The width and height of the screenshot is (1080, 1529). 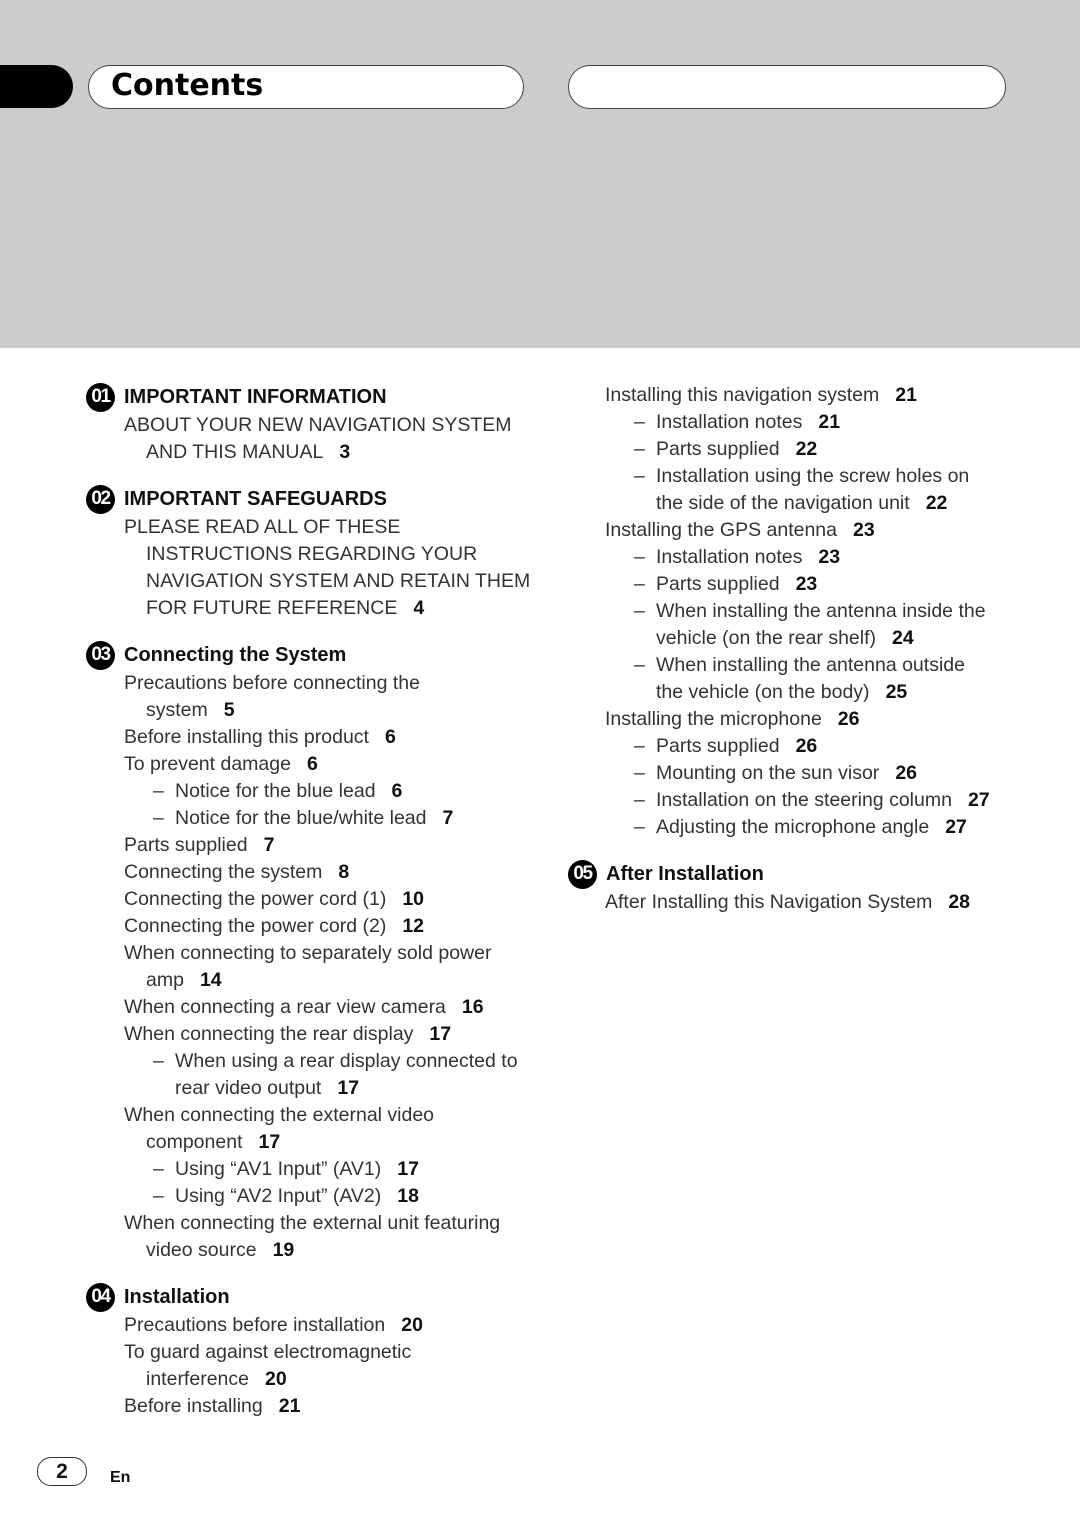 I want to click on section-title: IMPORTANT INFORMATION, so click(x=255, y=397).